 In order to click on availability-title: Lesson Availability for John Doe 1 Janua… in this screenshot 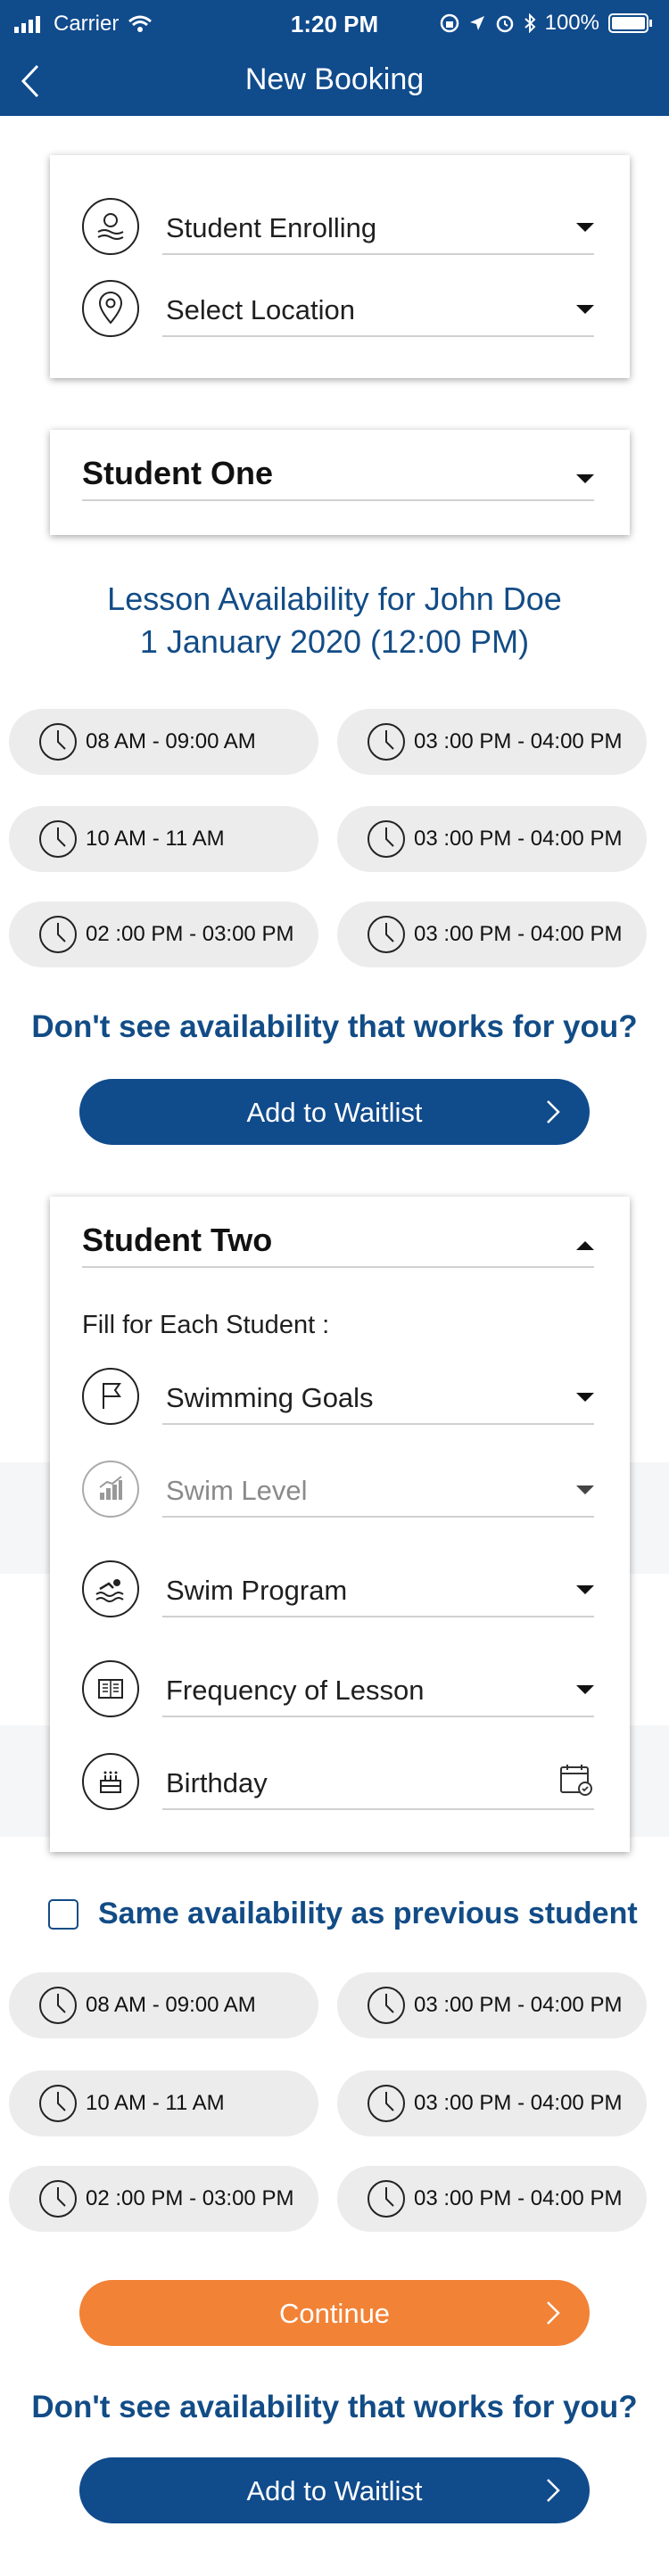, I will do `click(334, 620)`.